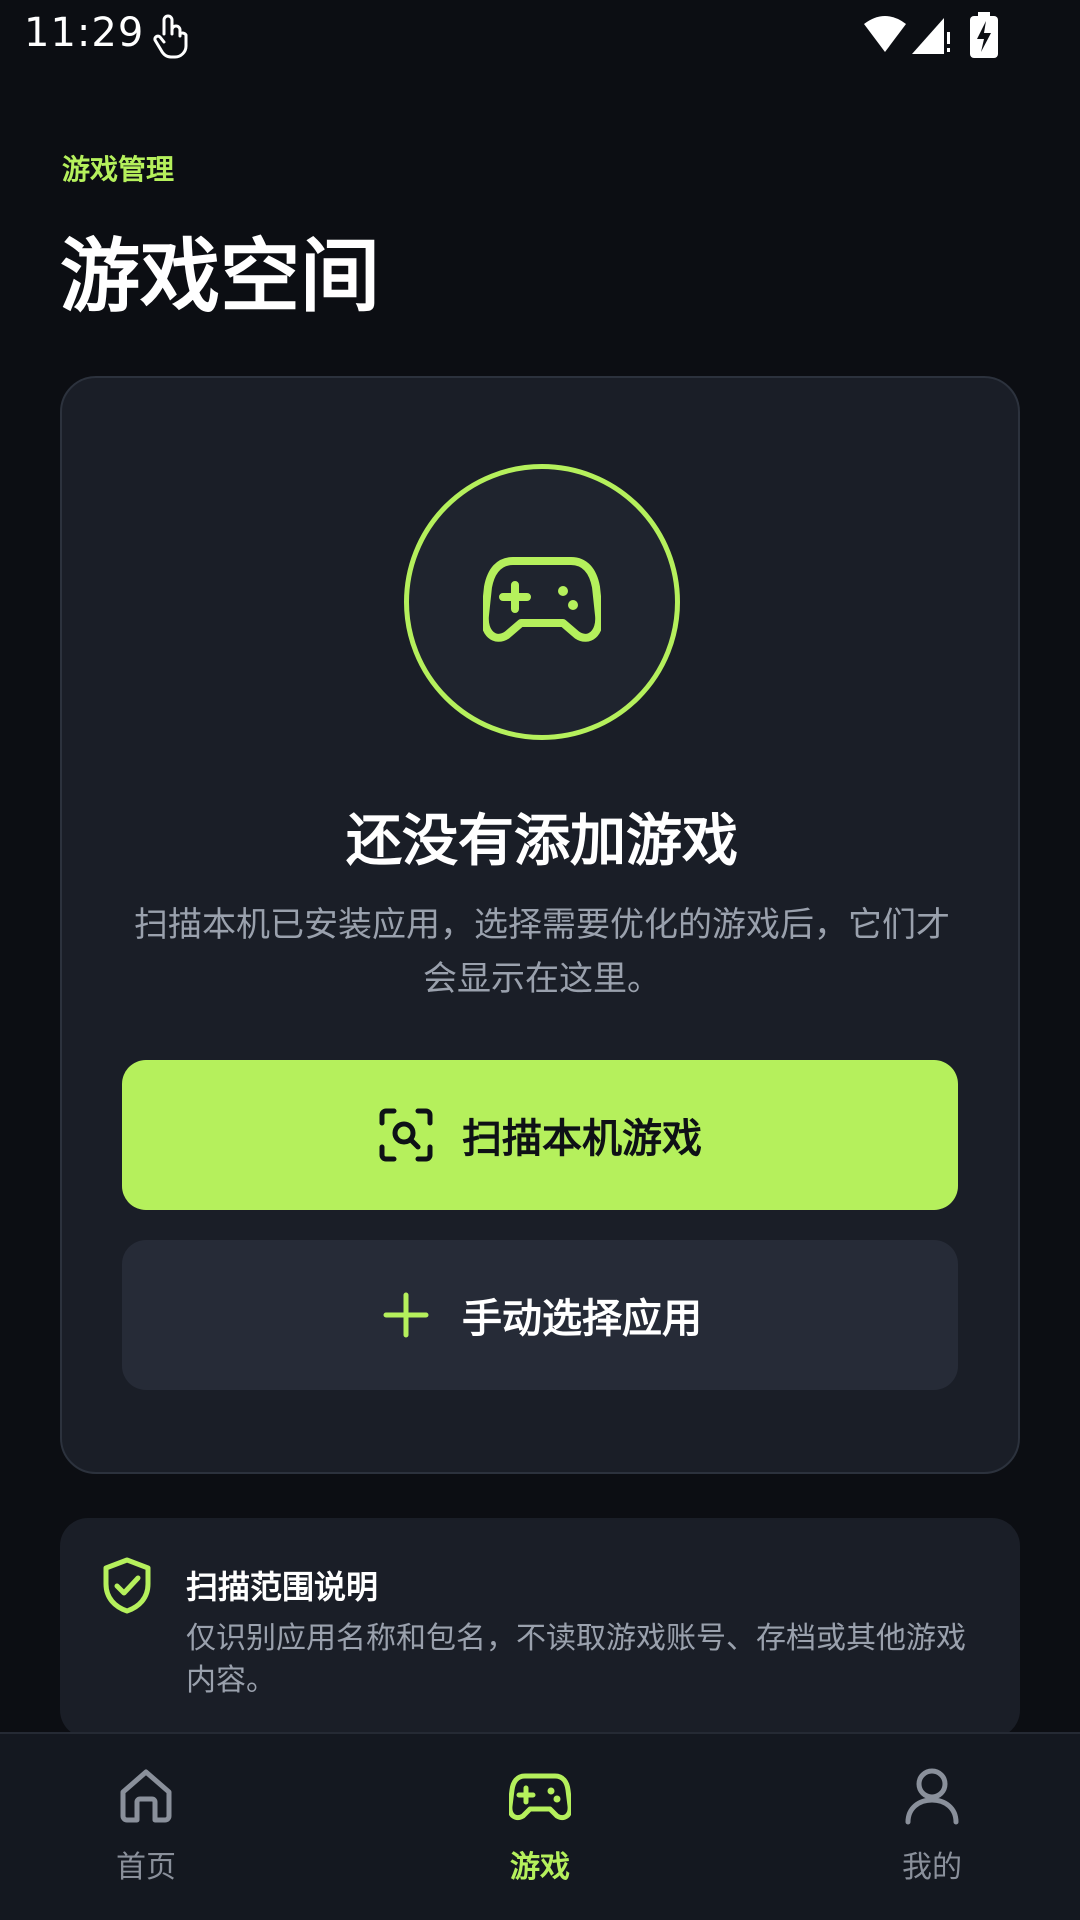  I want to click on nav-label-games: 游戏, so click(540, 1867).